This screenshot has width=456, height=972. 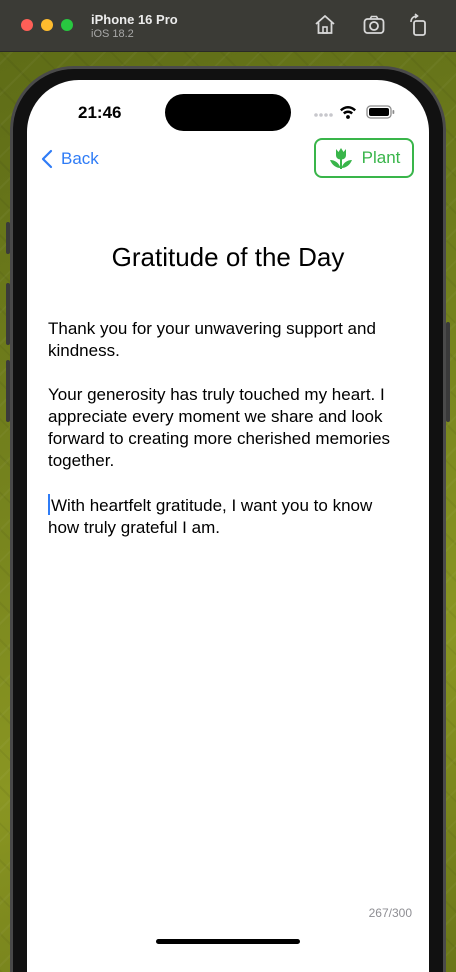 What do you see at coordinates (134, 19) in the screenshot?
I see `device-name: iPhone 16 Pro` at bounding box center [134, 19].